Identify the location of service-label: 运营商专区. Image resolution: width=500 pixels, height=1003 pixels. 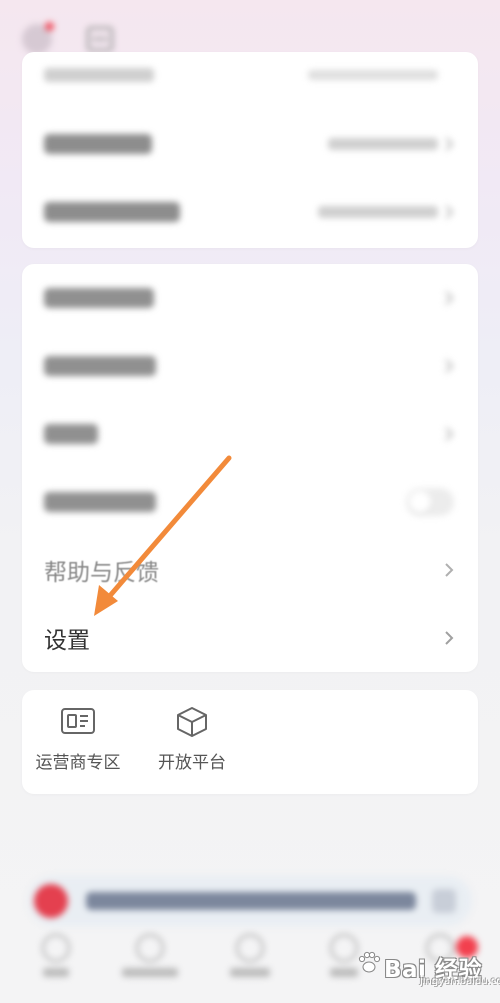
(78, 763).